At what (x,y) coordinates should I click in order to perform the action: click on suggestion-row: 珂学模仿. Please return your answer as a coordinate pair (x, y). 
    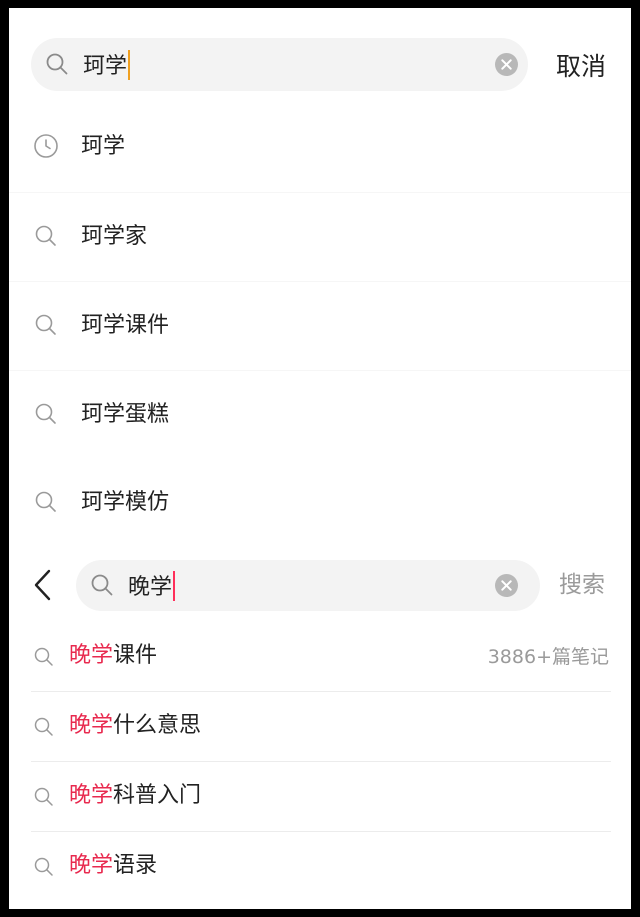
    Looking at the image, I should click on (320, 503).